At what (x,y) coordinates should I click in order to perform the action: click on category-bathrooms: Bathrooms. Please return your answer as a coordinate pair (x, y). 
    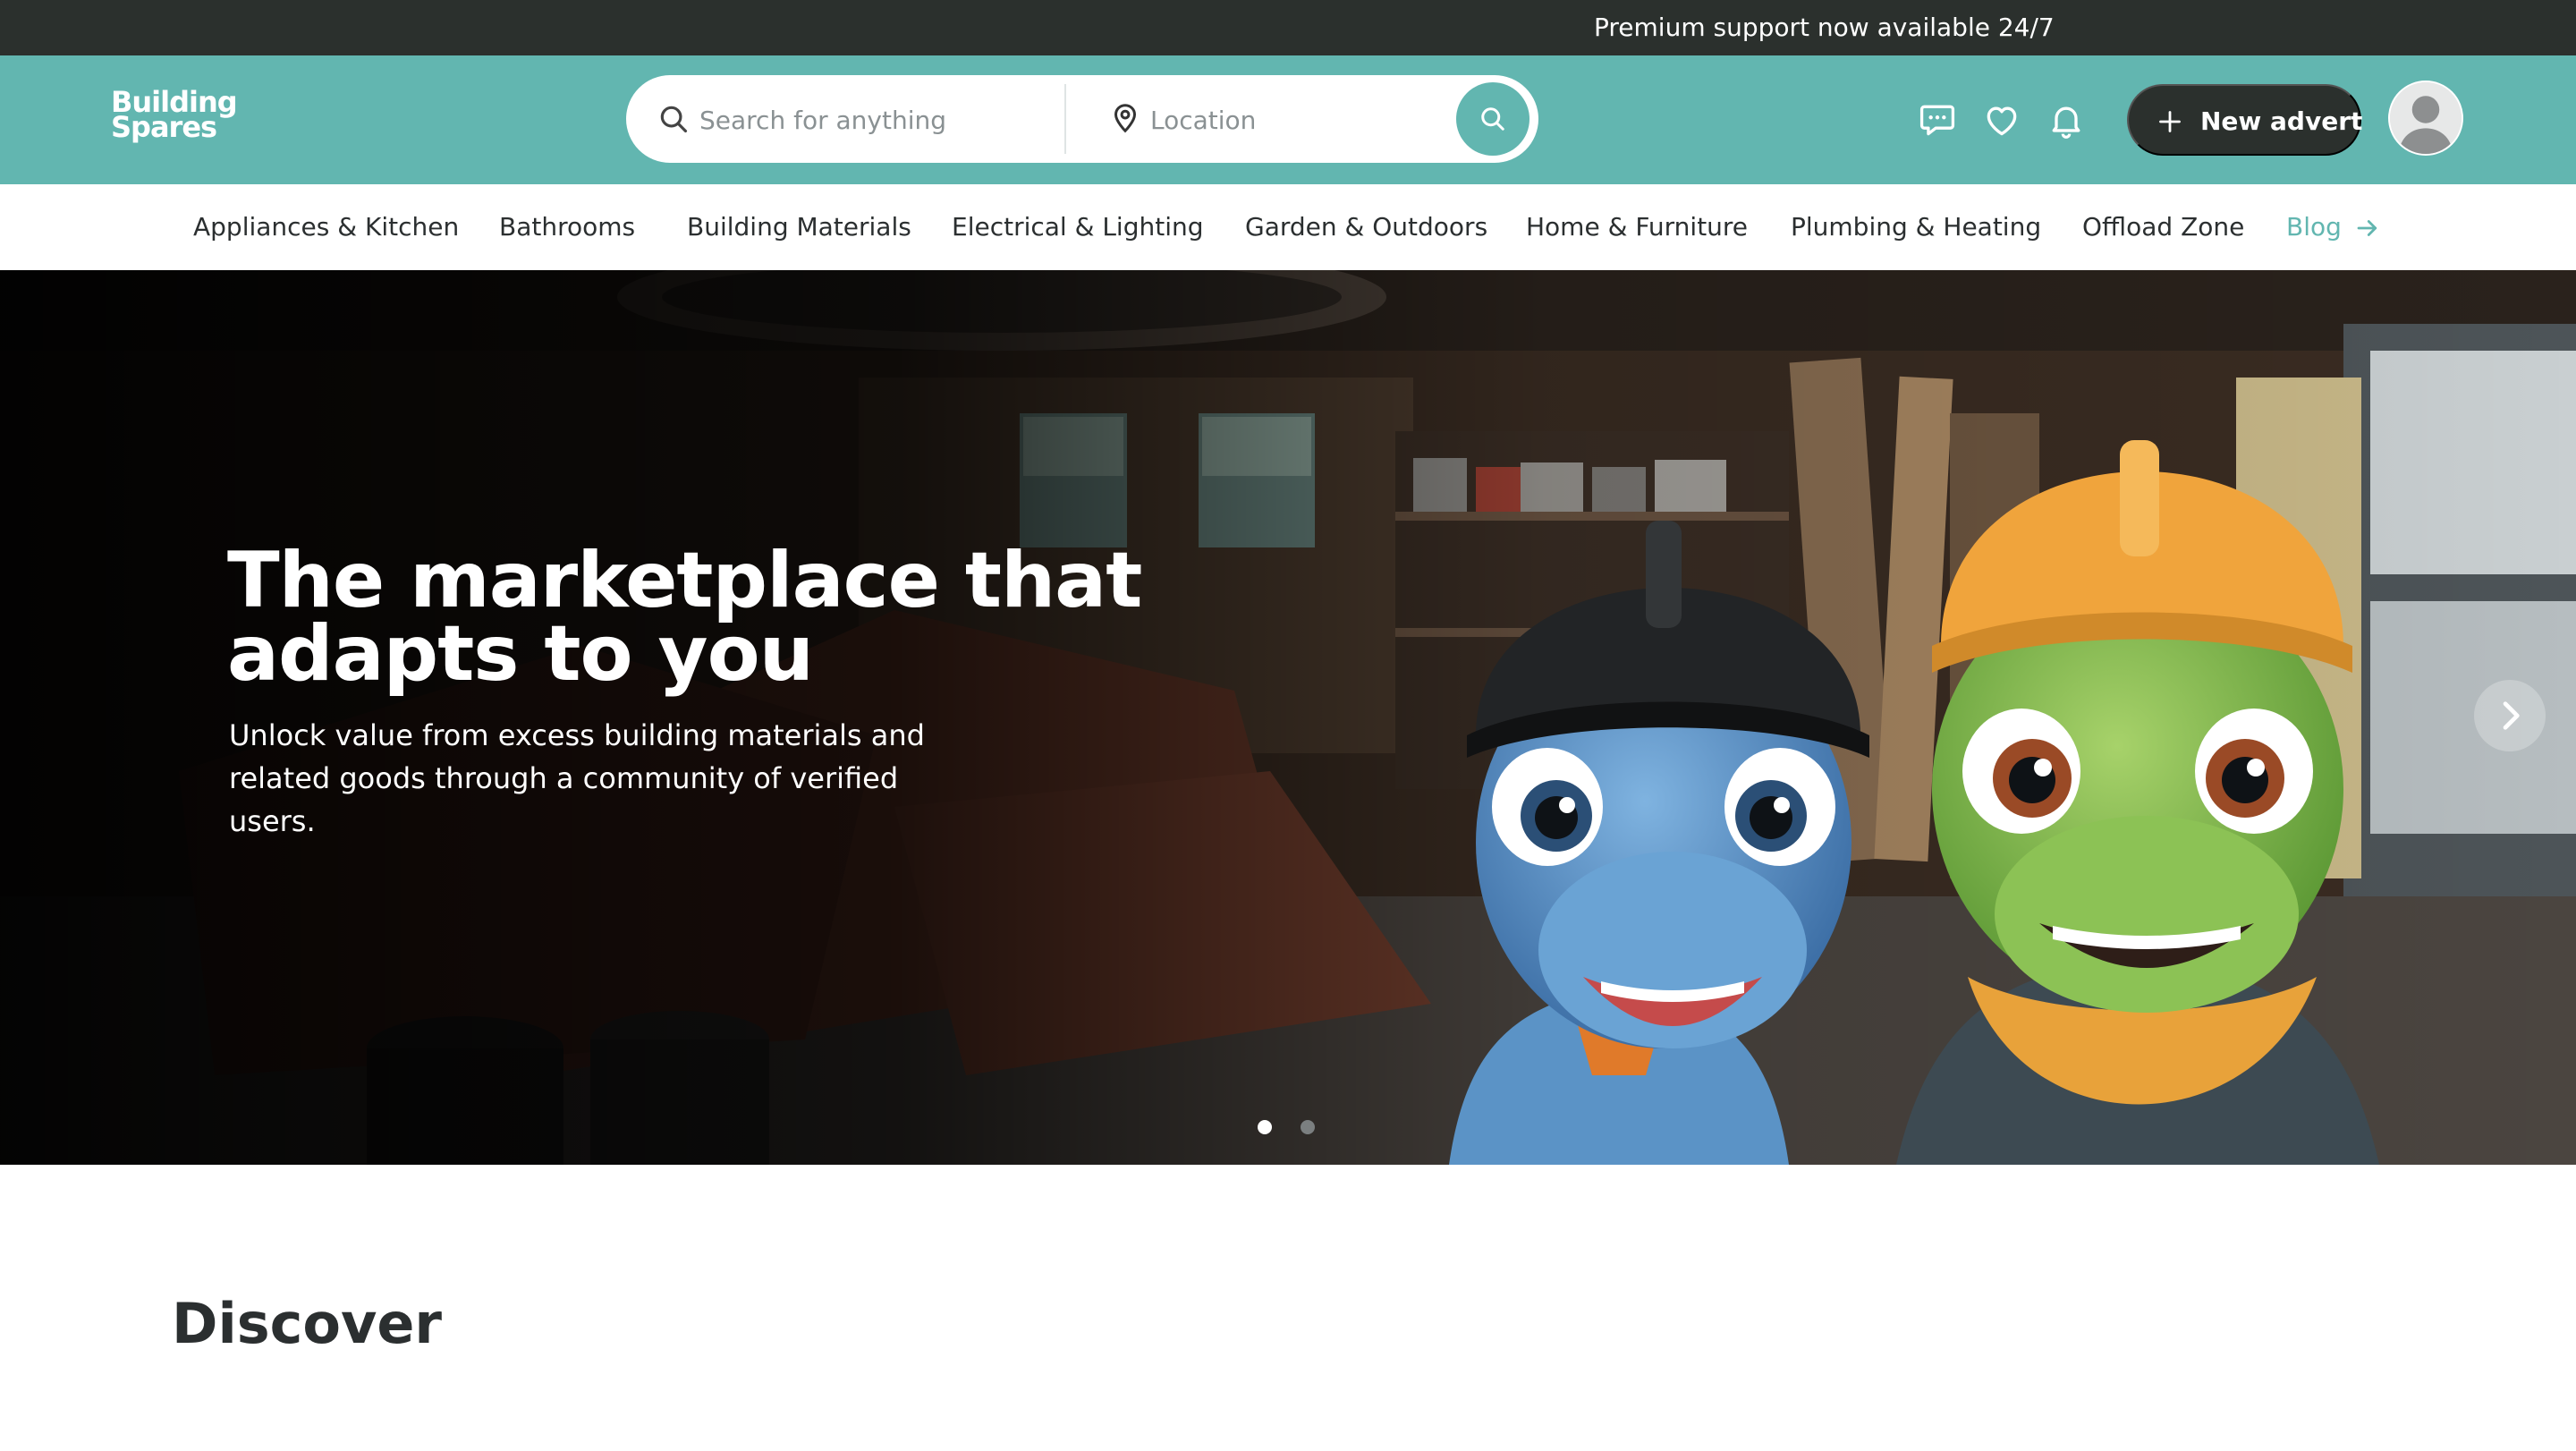
    Looking at the image, I should click on (567, 227).